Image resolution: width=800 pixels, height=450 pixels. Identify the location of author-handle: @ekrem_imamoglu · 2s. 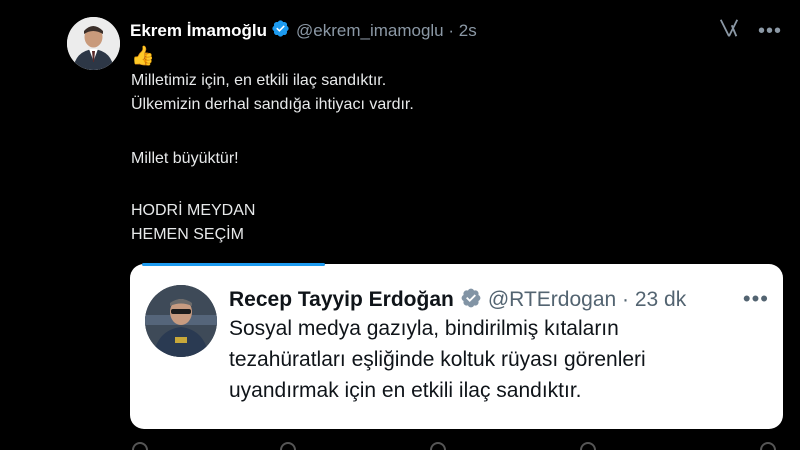
(386, 31).